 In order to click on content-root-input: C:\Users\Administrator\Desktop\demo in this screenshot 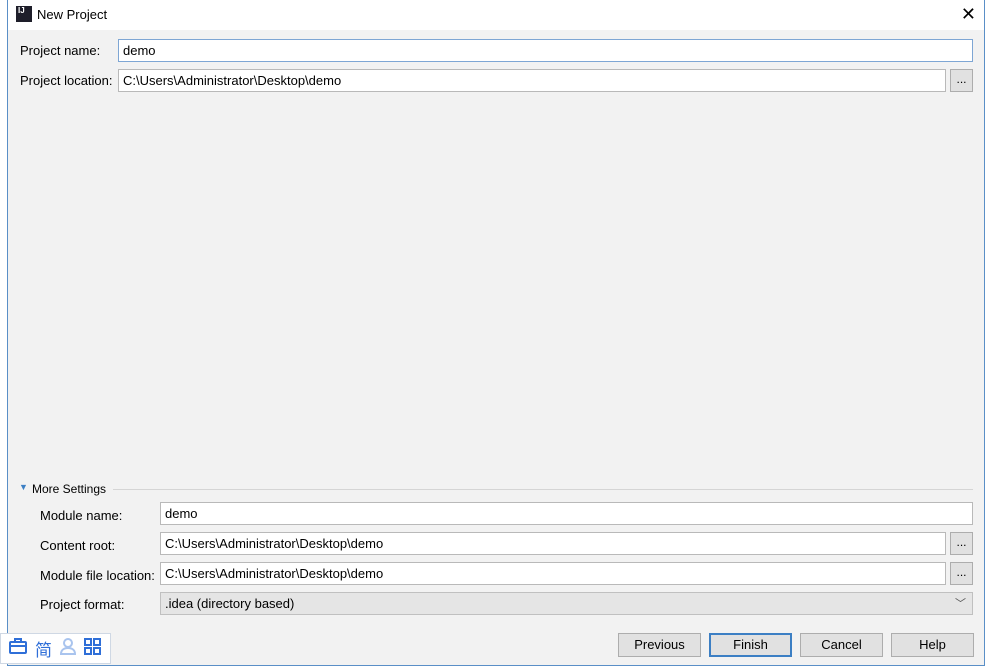, I will do `click(553, 543)`.